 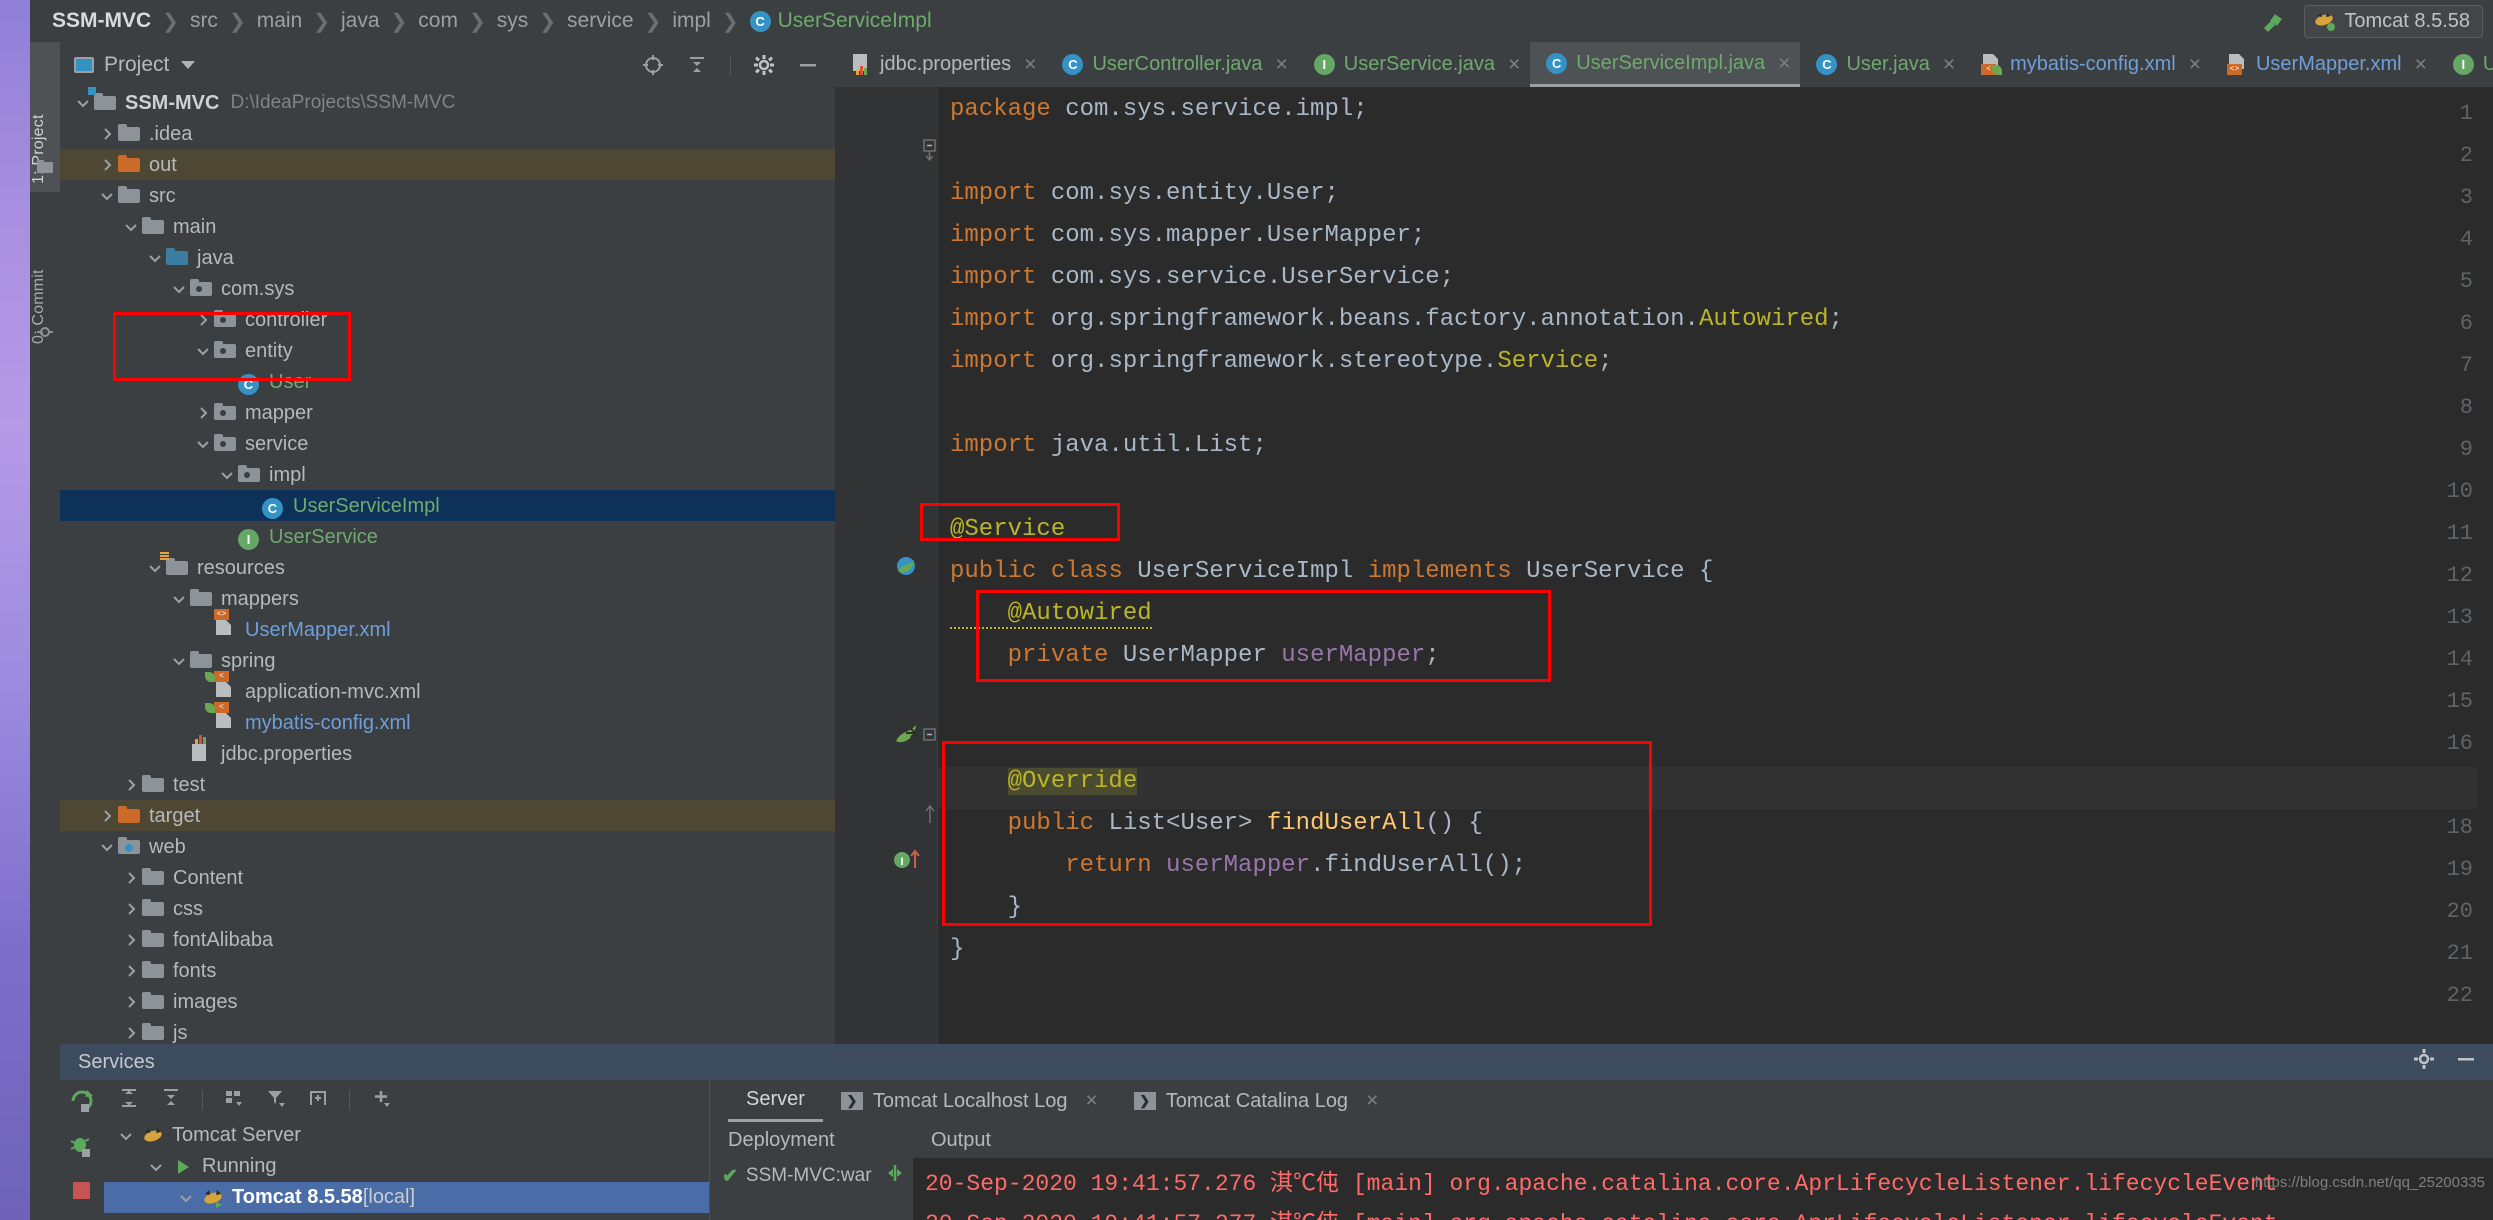 What do you see at coordinates (600, 21) in the screenshot?
I see `breadcrumb-item-service: service` at bounding box center [600, 21].